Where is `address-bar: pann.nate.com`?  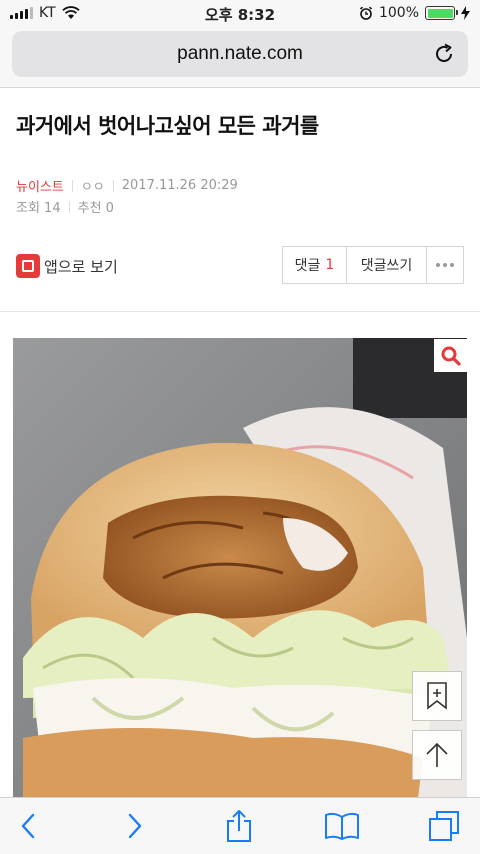 address-bar: pann.nate.com is located at coordinates (240, 54).